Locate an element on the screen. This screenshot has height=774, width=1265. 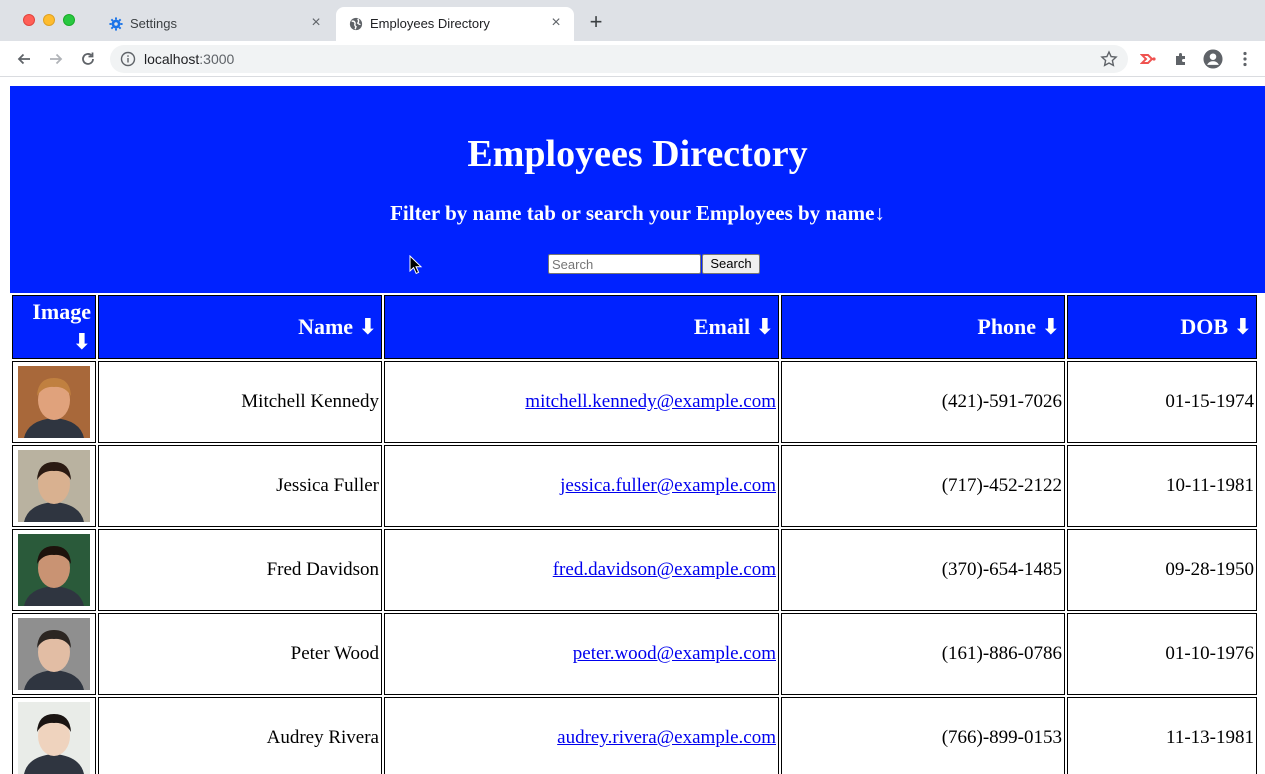
url-text: localhost:3000 is located at coordinates (189, 59).